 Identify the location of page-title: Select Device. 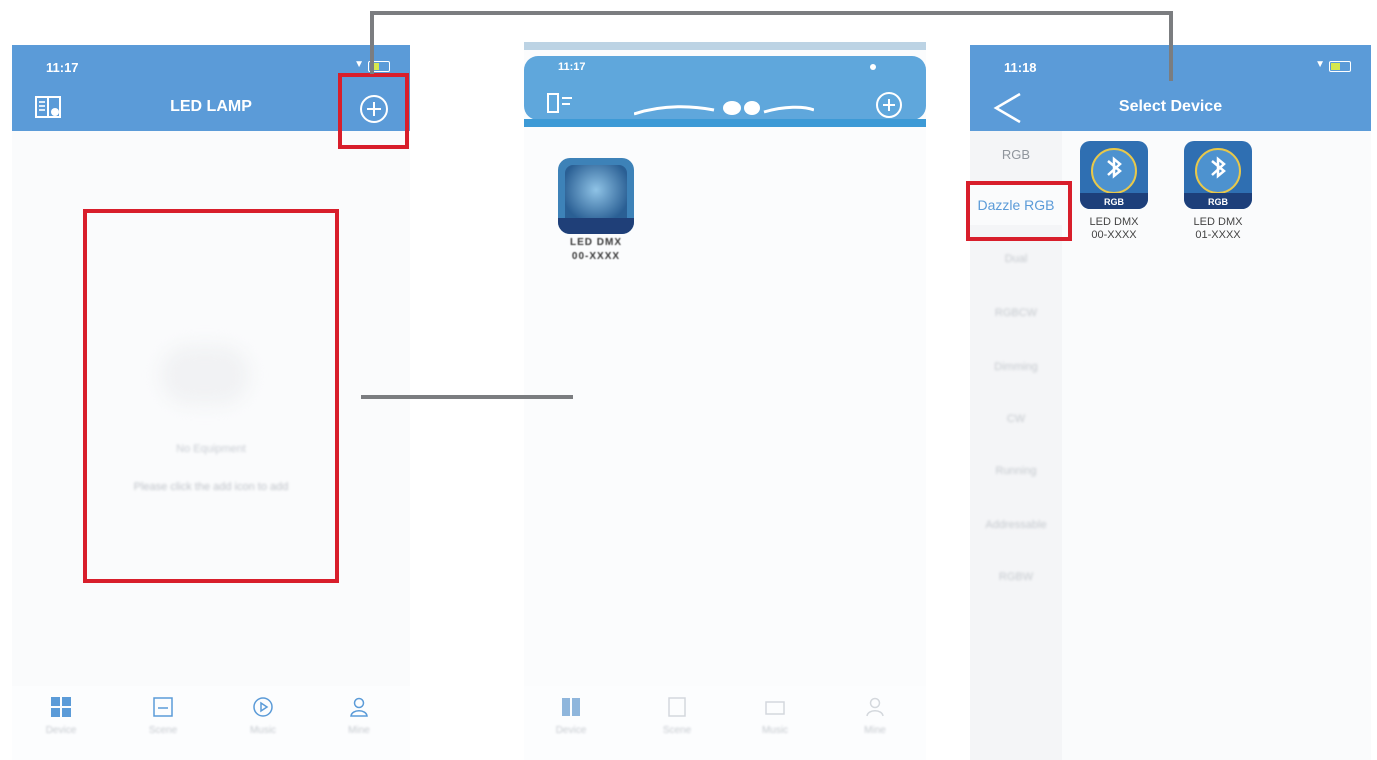
(1170, 106).